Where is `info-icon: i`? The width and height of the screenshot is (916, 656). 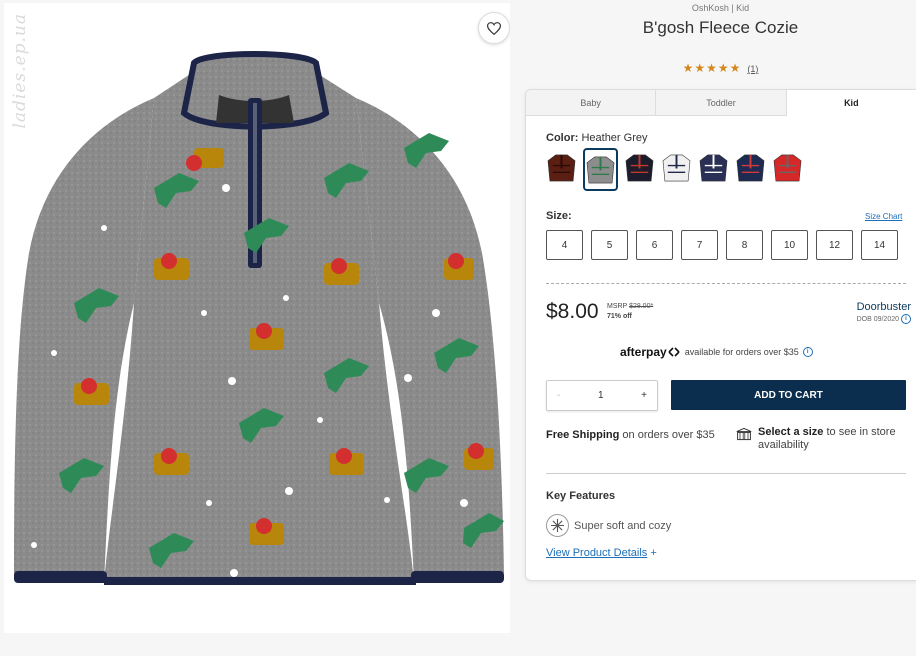 info-icon: i is located at coordinates (906, 319).